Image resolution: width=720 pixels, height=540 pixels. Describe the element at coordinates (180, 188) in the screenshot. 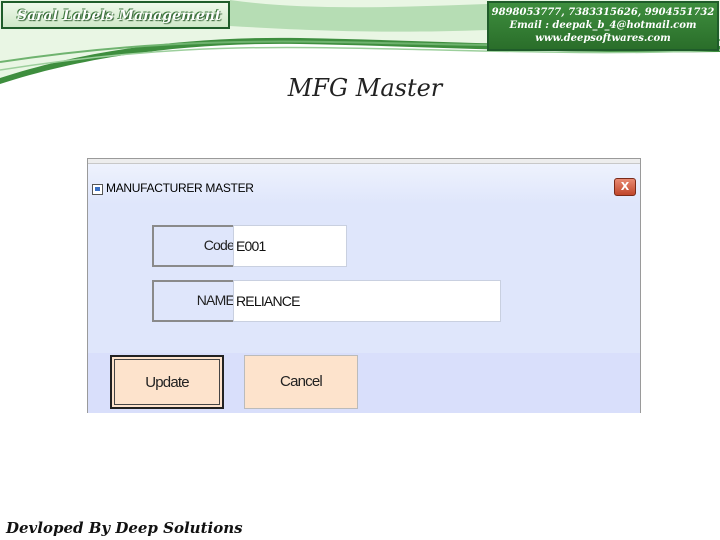

I see `dialog-title: MANUFACTURER MASTER` at that location.